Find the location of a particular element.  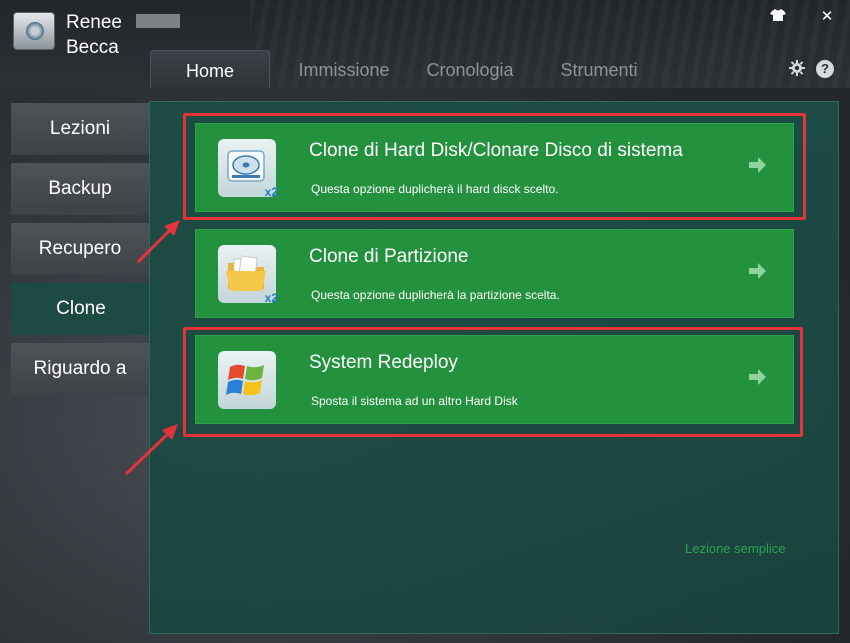

card-title: Clone di Partizione is located at coordinates (389, 256).